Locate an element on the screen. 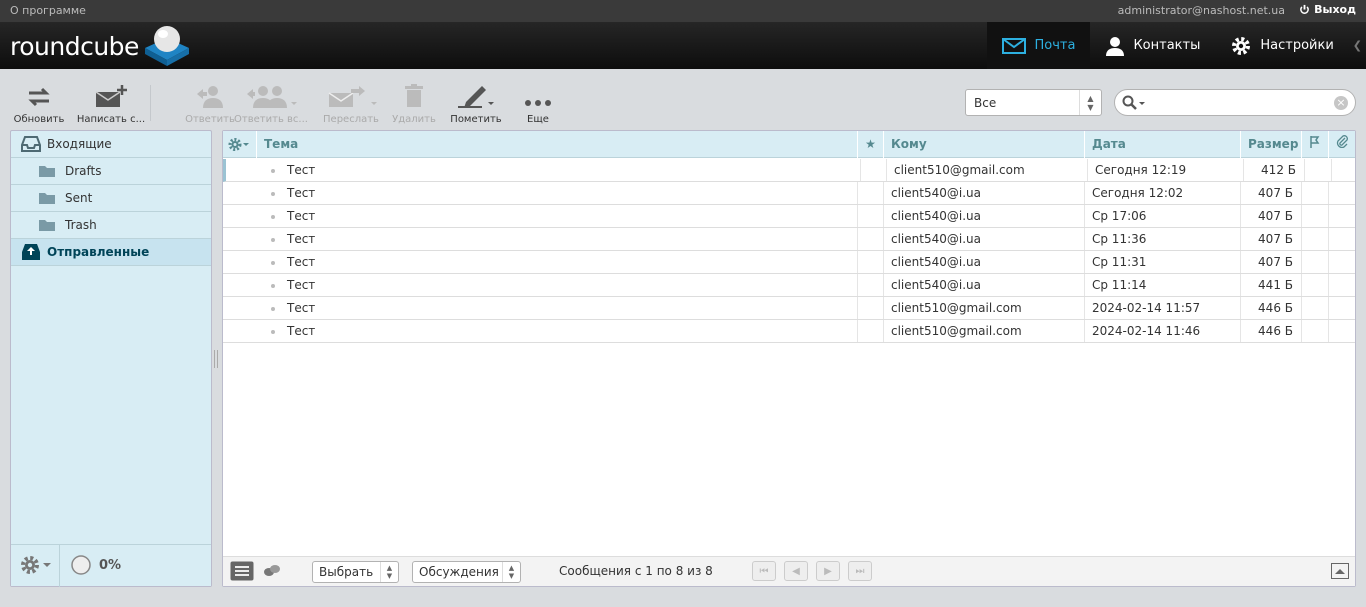  message-row: Тест client540@i.ua Ср 11:36 407 Б is located at coordinates (789, 239).